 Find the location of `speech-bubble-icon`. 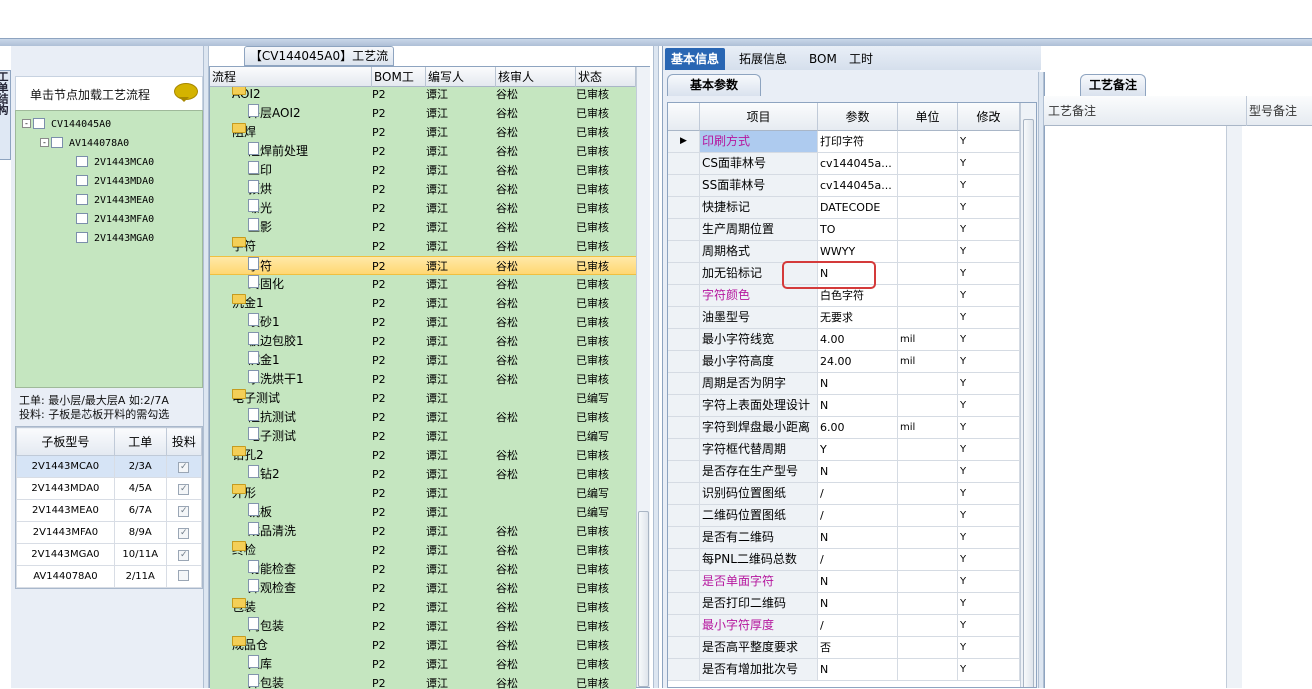

speech-bubble-icon is located at coordinates (186, 92).